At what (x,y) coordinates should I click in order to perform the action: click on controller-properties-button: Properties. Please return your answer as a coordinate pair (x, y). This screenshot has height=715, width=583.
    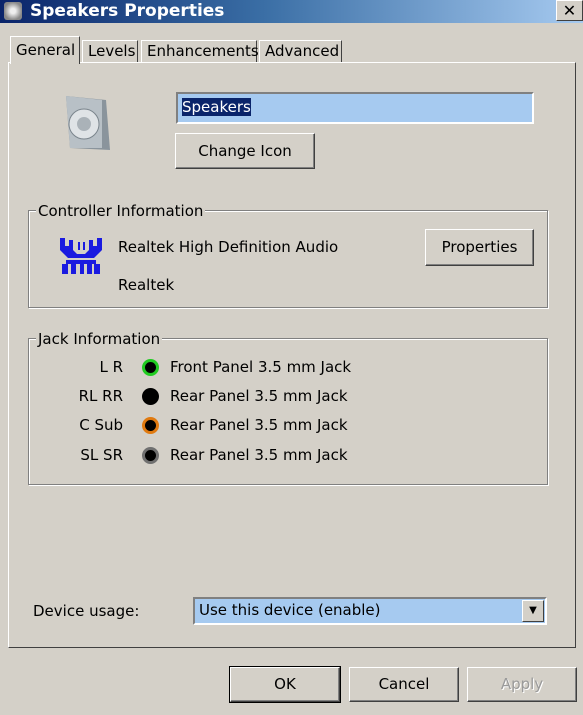
    Looking at the image, I should click on (479, 247).